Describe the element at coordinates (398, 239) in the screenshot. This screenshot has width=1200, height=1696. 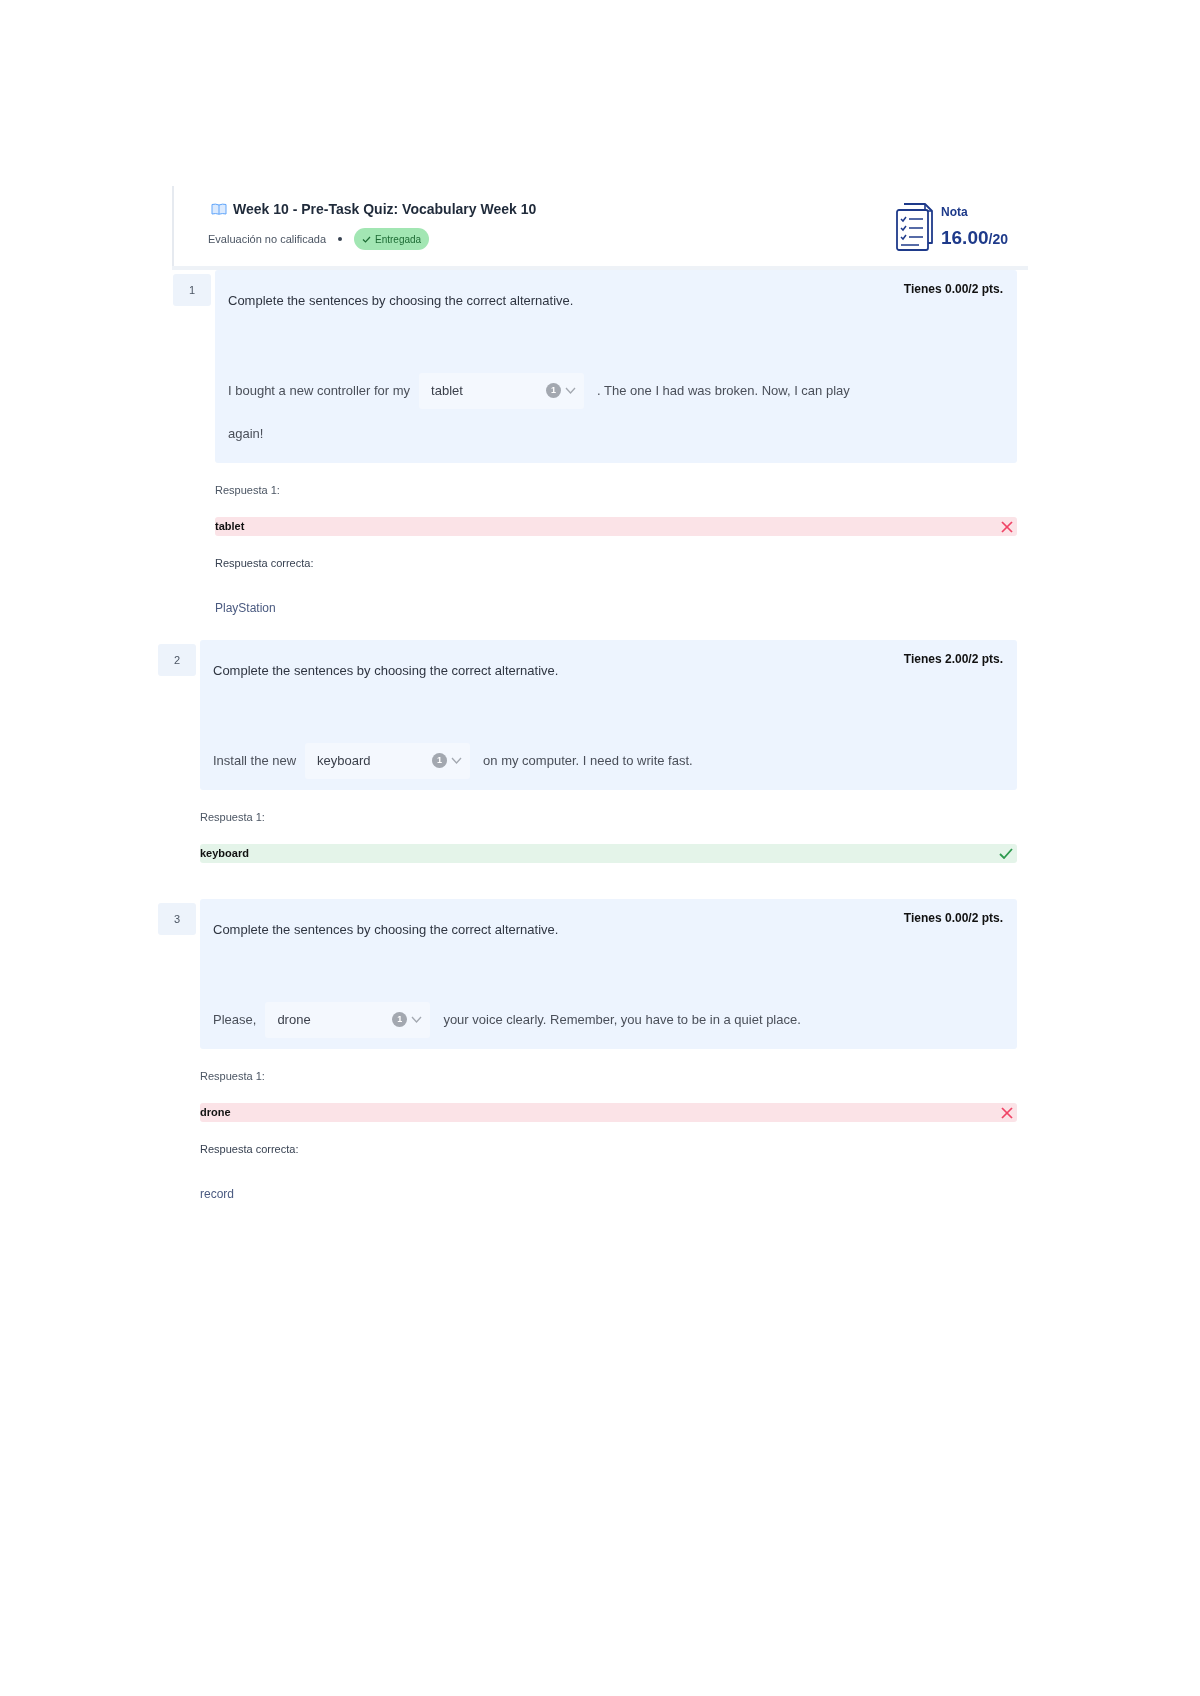
I see `submitted-label: Entregada` at that location.